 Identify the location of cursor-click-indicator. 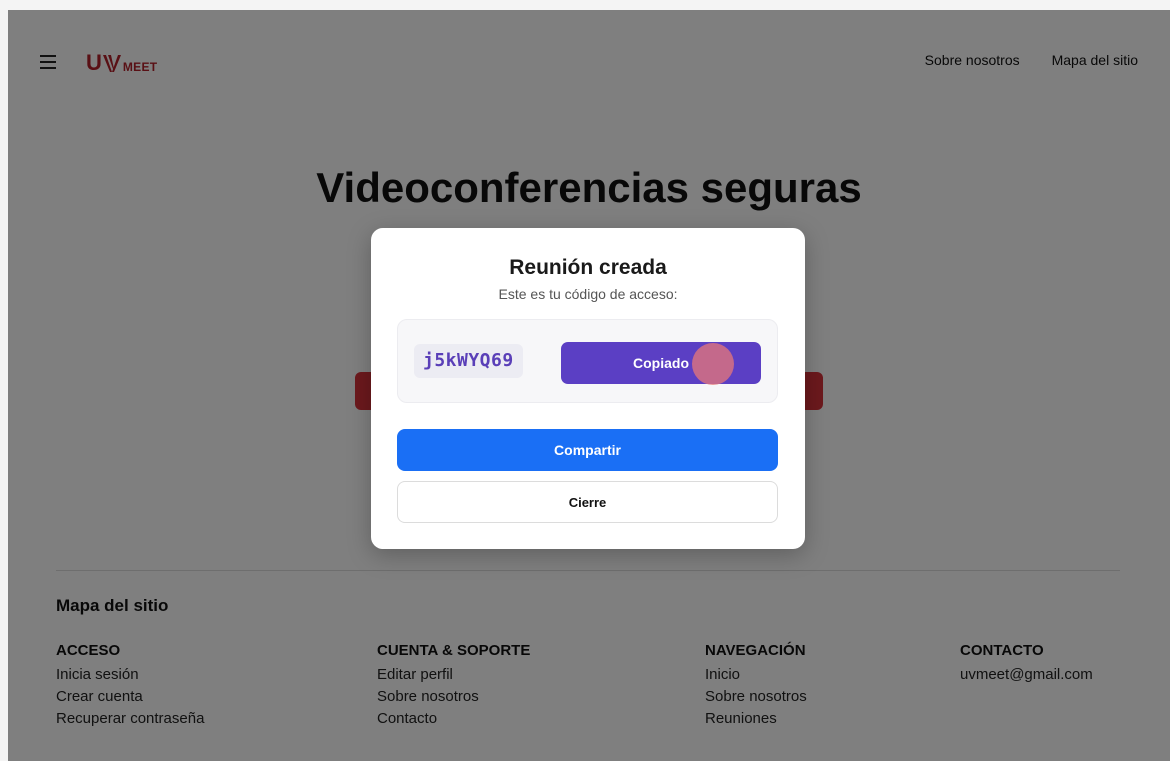
(713, 364).